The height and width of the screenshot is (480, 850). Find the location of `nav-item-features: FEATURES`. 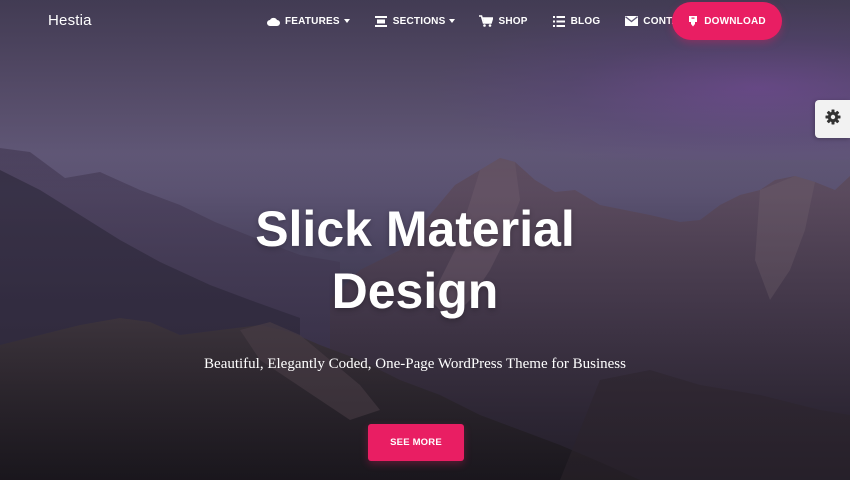

nav-item-features: FEATURES is located at coordinates (308, 21).